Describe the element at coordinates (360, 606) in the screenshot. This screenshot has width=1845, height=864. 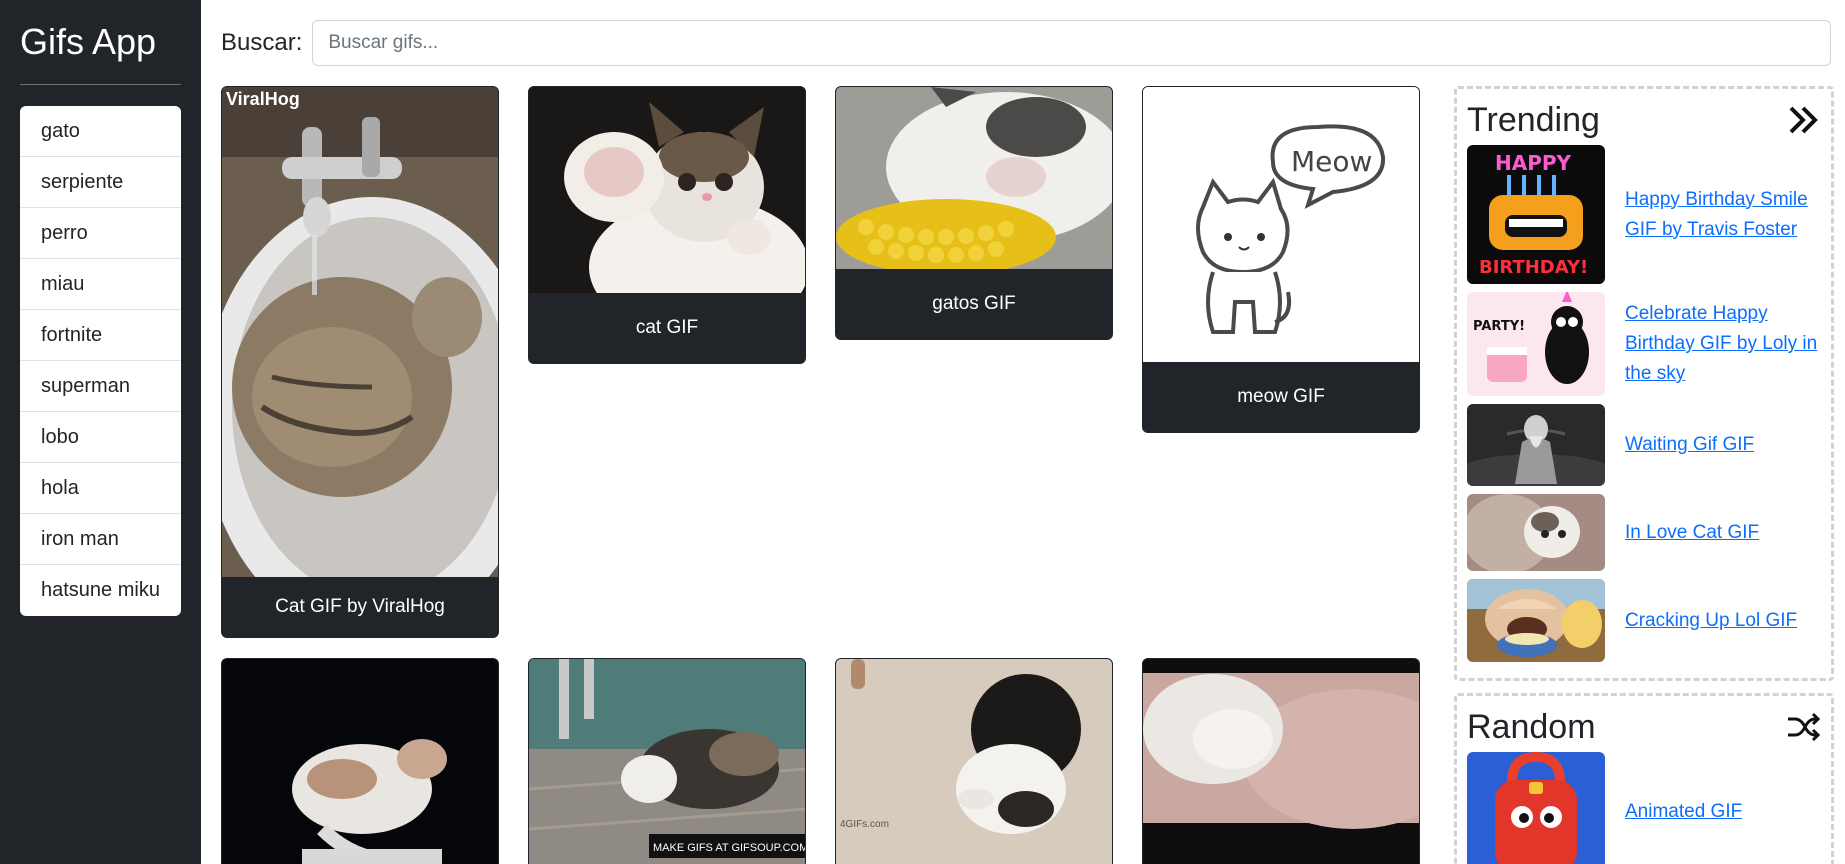
I see `gif-caption: Cat GIF by ViralHog` at that location.